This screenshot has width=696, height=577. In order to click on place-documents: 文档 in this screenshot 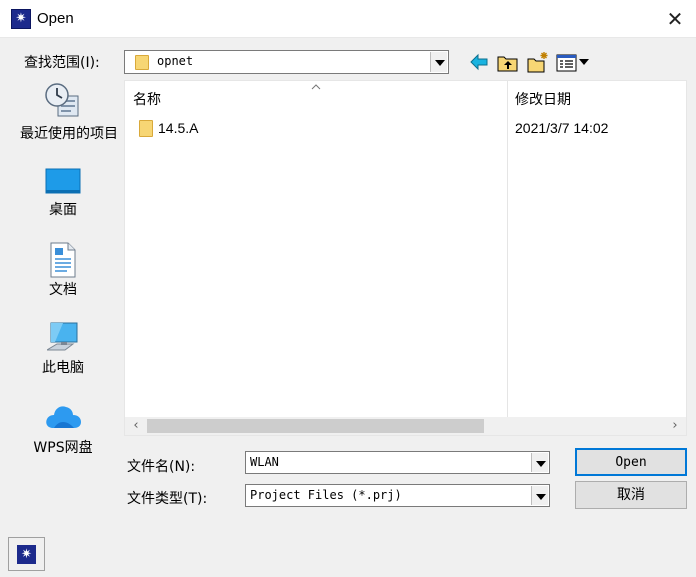, I will do `click(63, 270)`.